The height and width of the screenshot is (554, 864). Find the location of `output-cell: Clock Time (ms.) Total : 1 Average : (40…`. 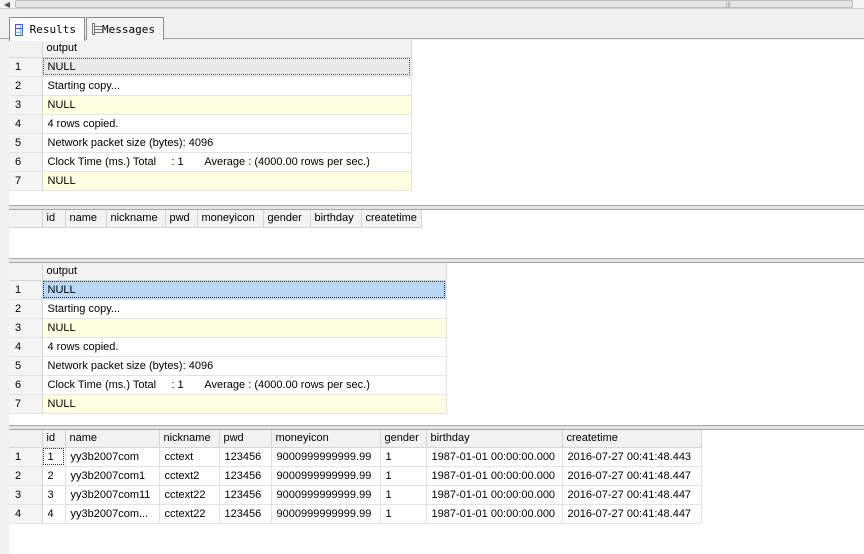

output-cell: Clock Time (ms.) Total : 1 Average : (40… is located at coordinates (227, 162).